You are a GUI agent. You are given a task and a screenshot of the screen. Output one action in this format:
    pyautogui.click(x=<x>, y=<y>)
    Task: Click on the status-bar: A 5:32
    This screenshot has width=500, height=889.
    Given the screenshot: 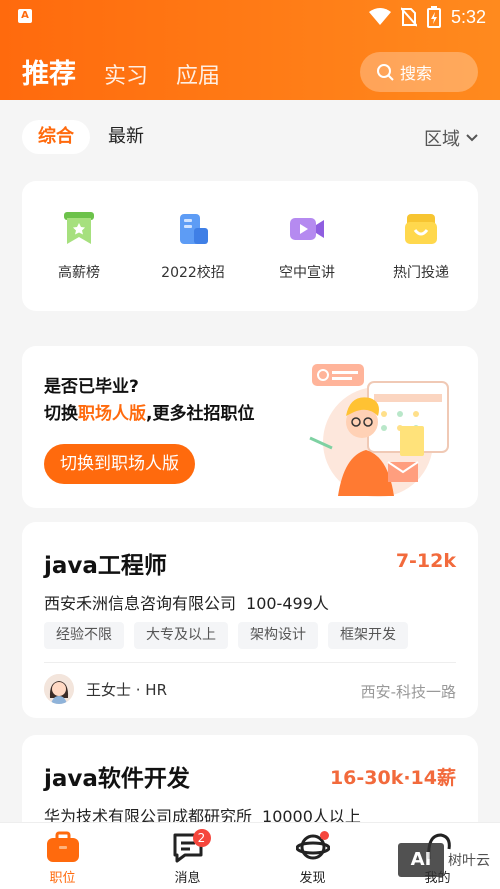 What is the action you would take?
    pyautogui.click(x=250, y=17)
    